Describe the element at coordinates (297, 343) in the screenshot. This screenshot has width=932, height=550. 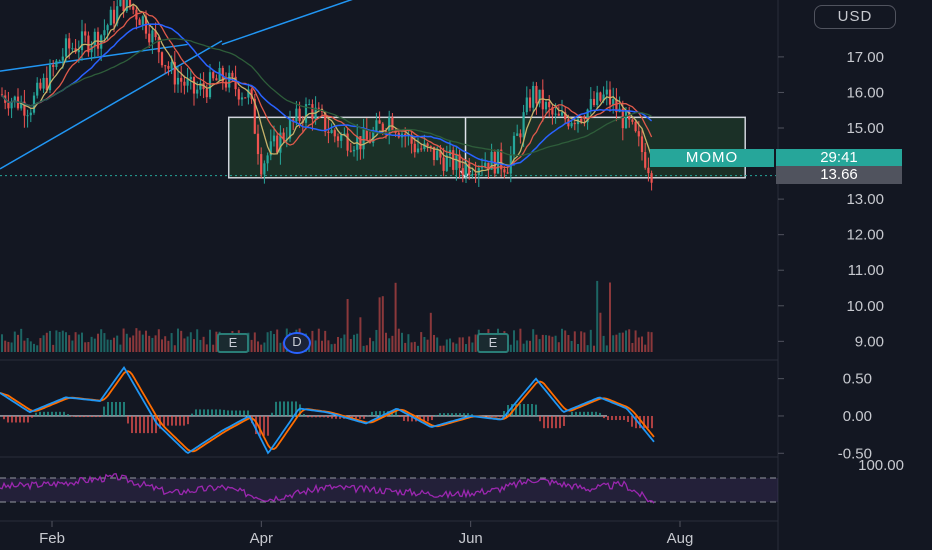
I see `dividend-event-icon: D` at that location.